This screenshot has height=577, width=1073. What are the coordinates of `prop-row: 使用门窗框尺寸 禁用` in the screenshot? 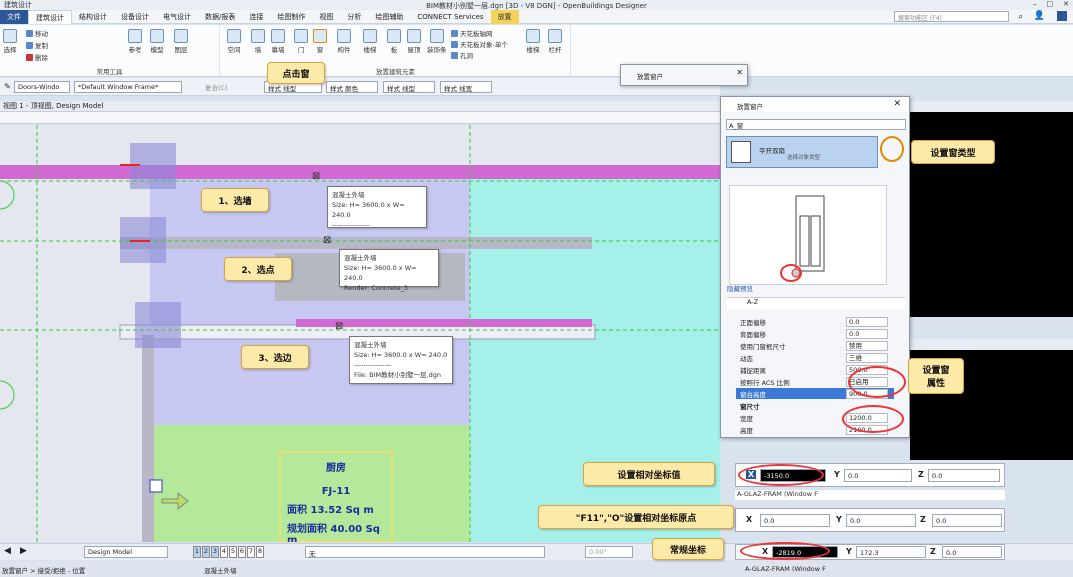 It's located at (815, 345).